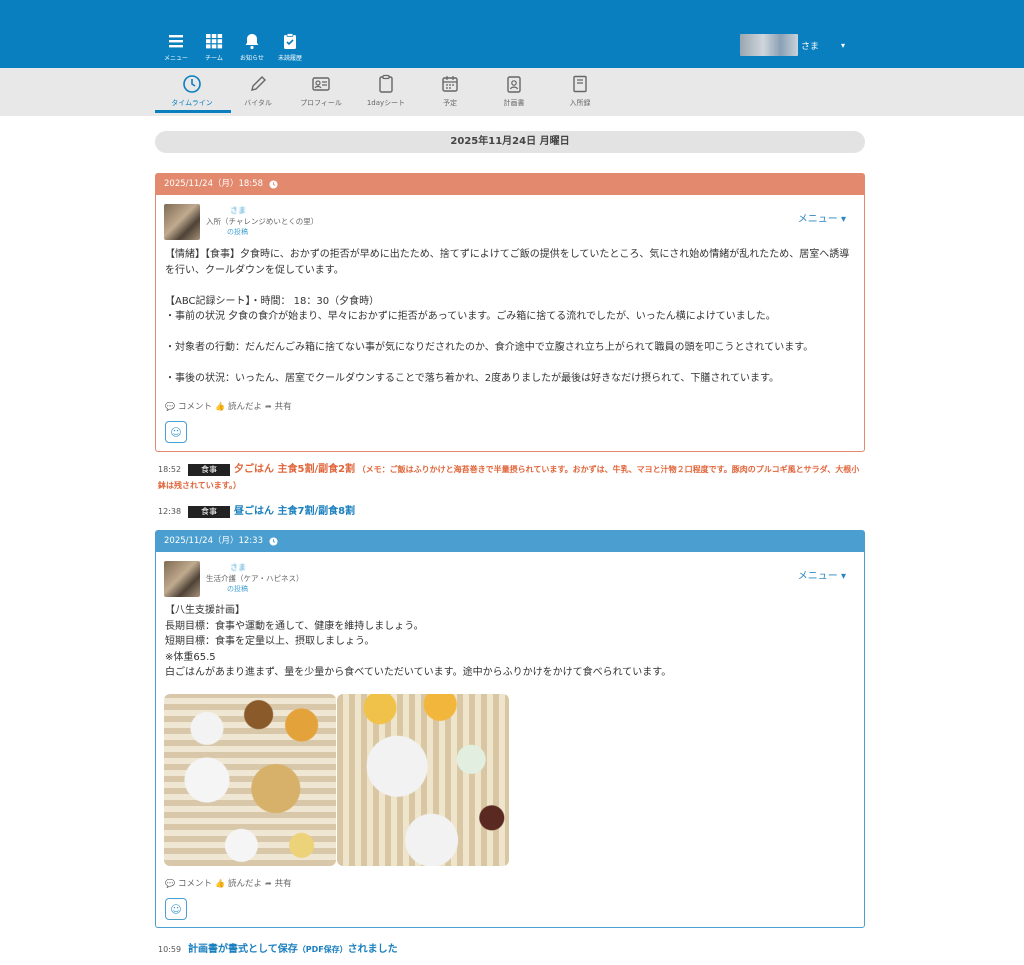 The height and width of the screenshot is (965, 1024). What do you see at coordinates (258, 103) in the screenshot?
I see `tab-vital-label: バイタル` at bounding box center [258, 103].